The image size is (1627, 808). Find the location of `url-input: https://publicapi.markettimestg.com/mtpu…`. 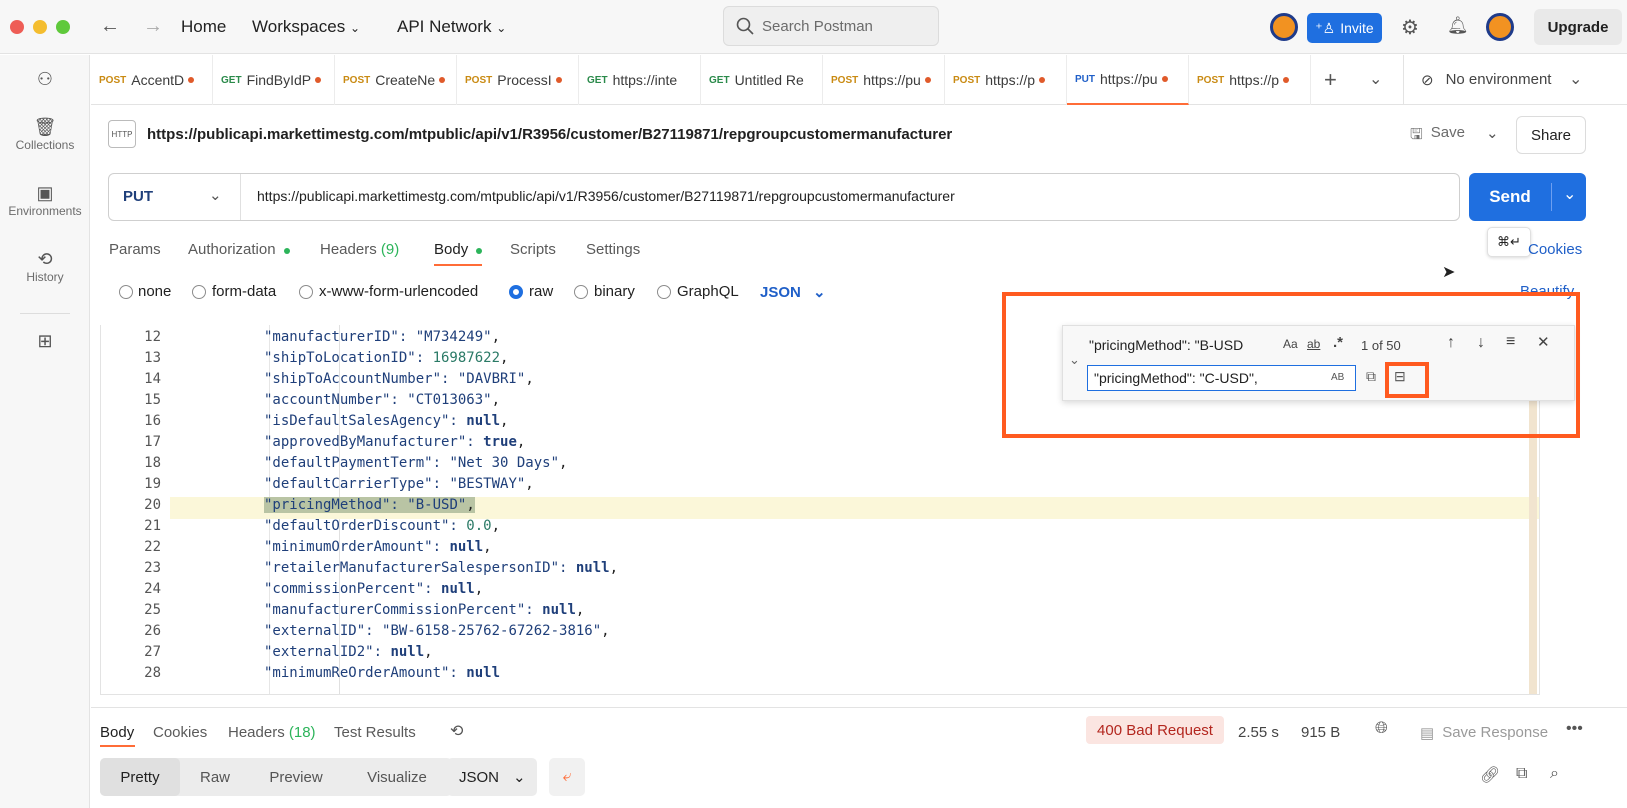

url-input: https://publicapi.markettimestg.com/mtpu… is located at coordinates (606, 196).